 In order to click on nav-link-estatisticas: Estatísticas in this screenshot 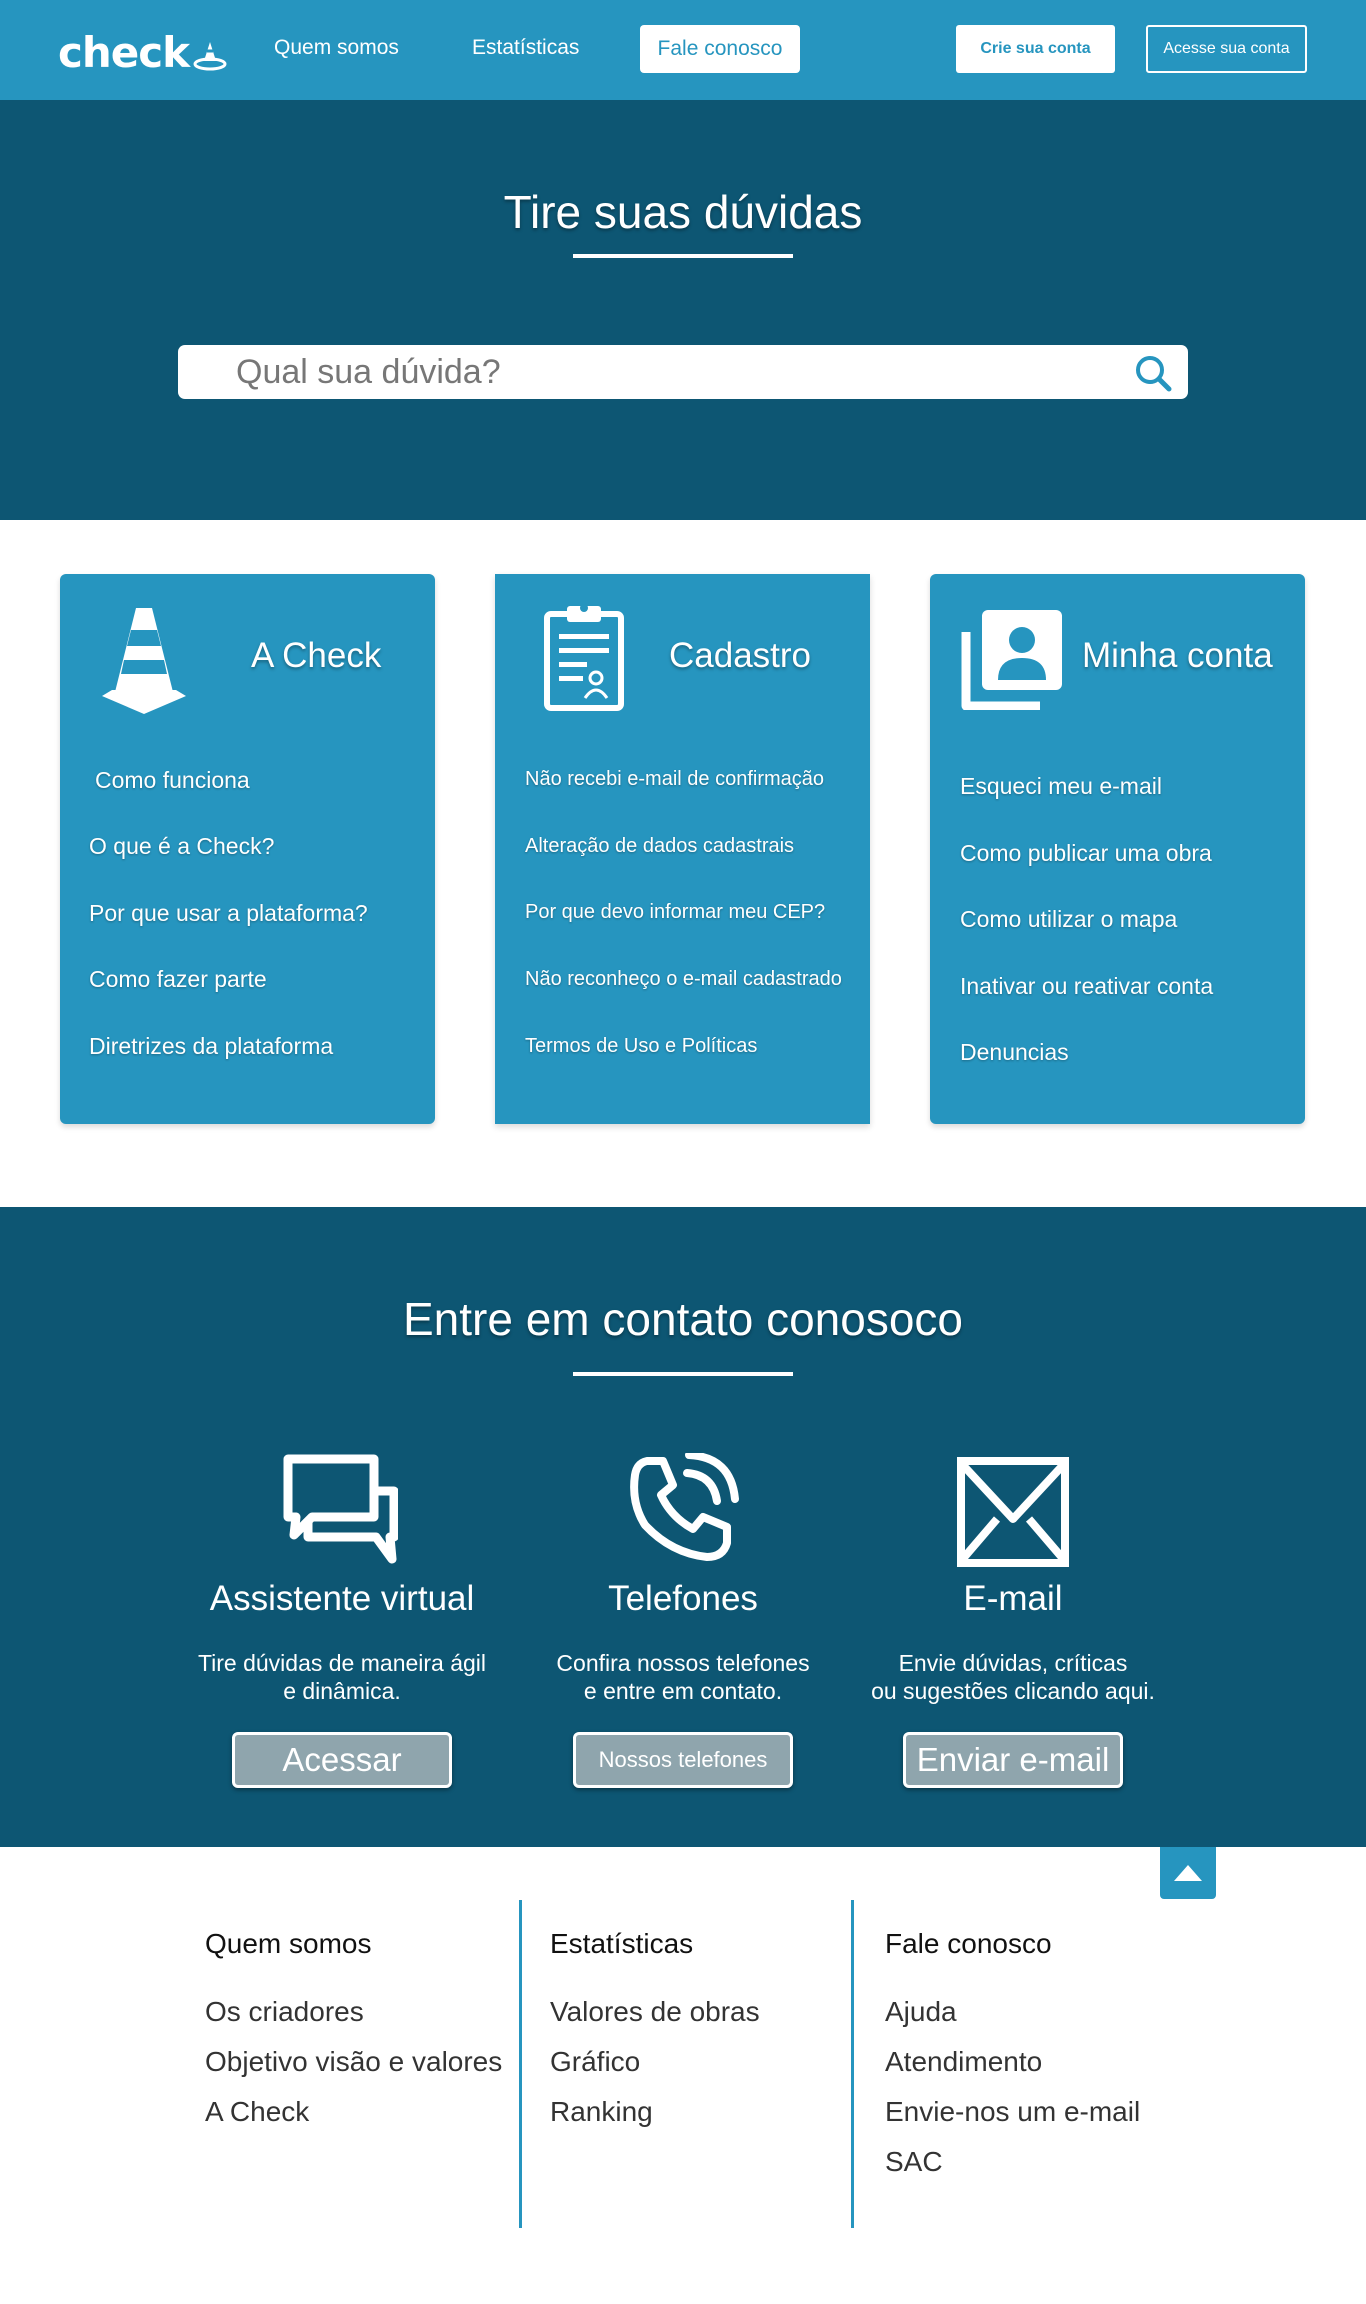, I will do `click(525, 48)`.